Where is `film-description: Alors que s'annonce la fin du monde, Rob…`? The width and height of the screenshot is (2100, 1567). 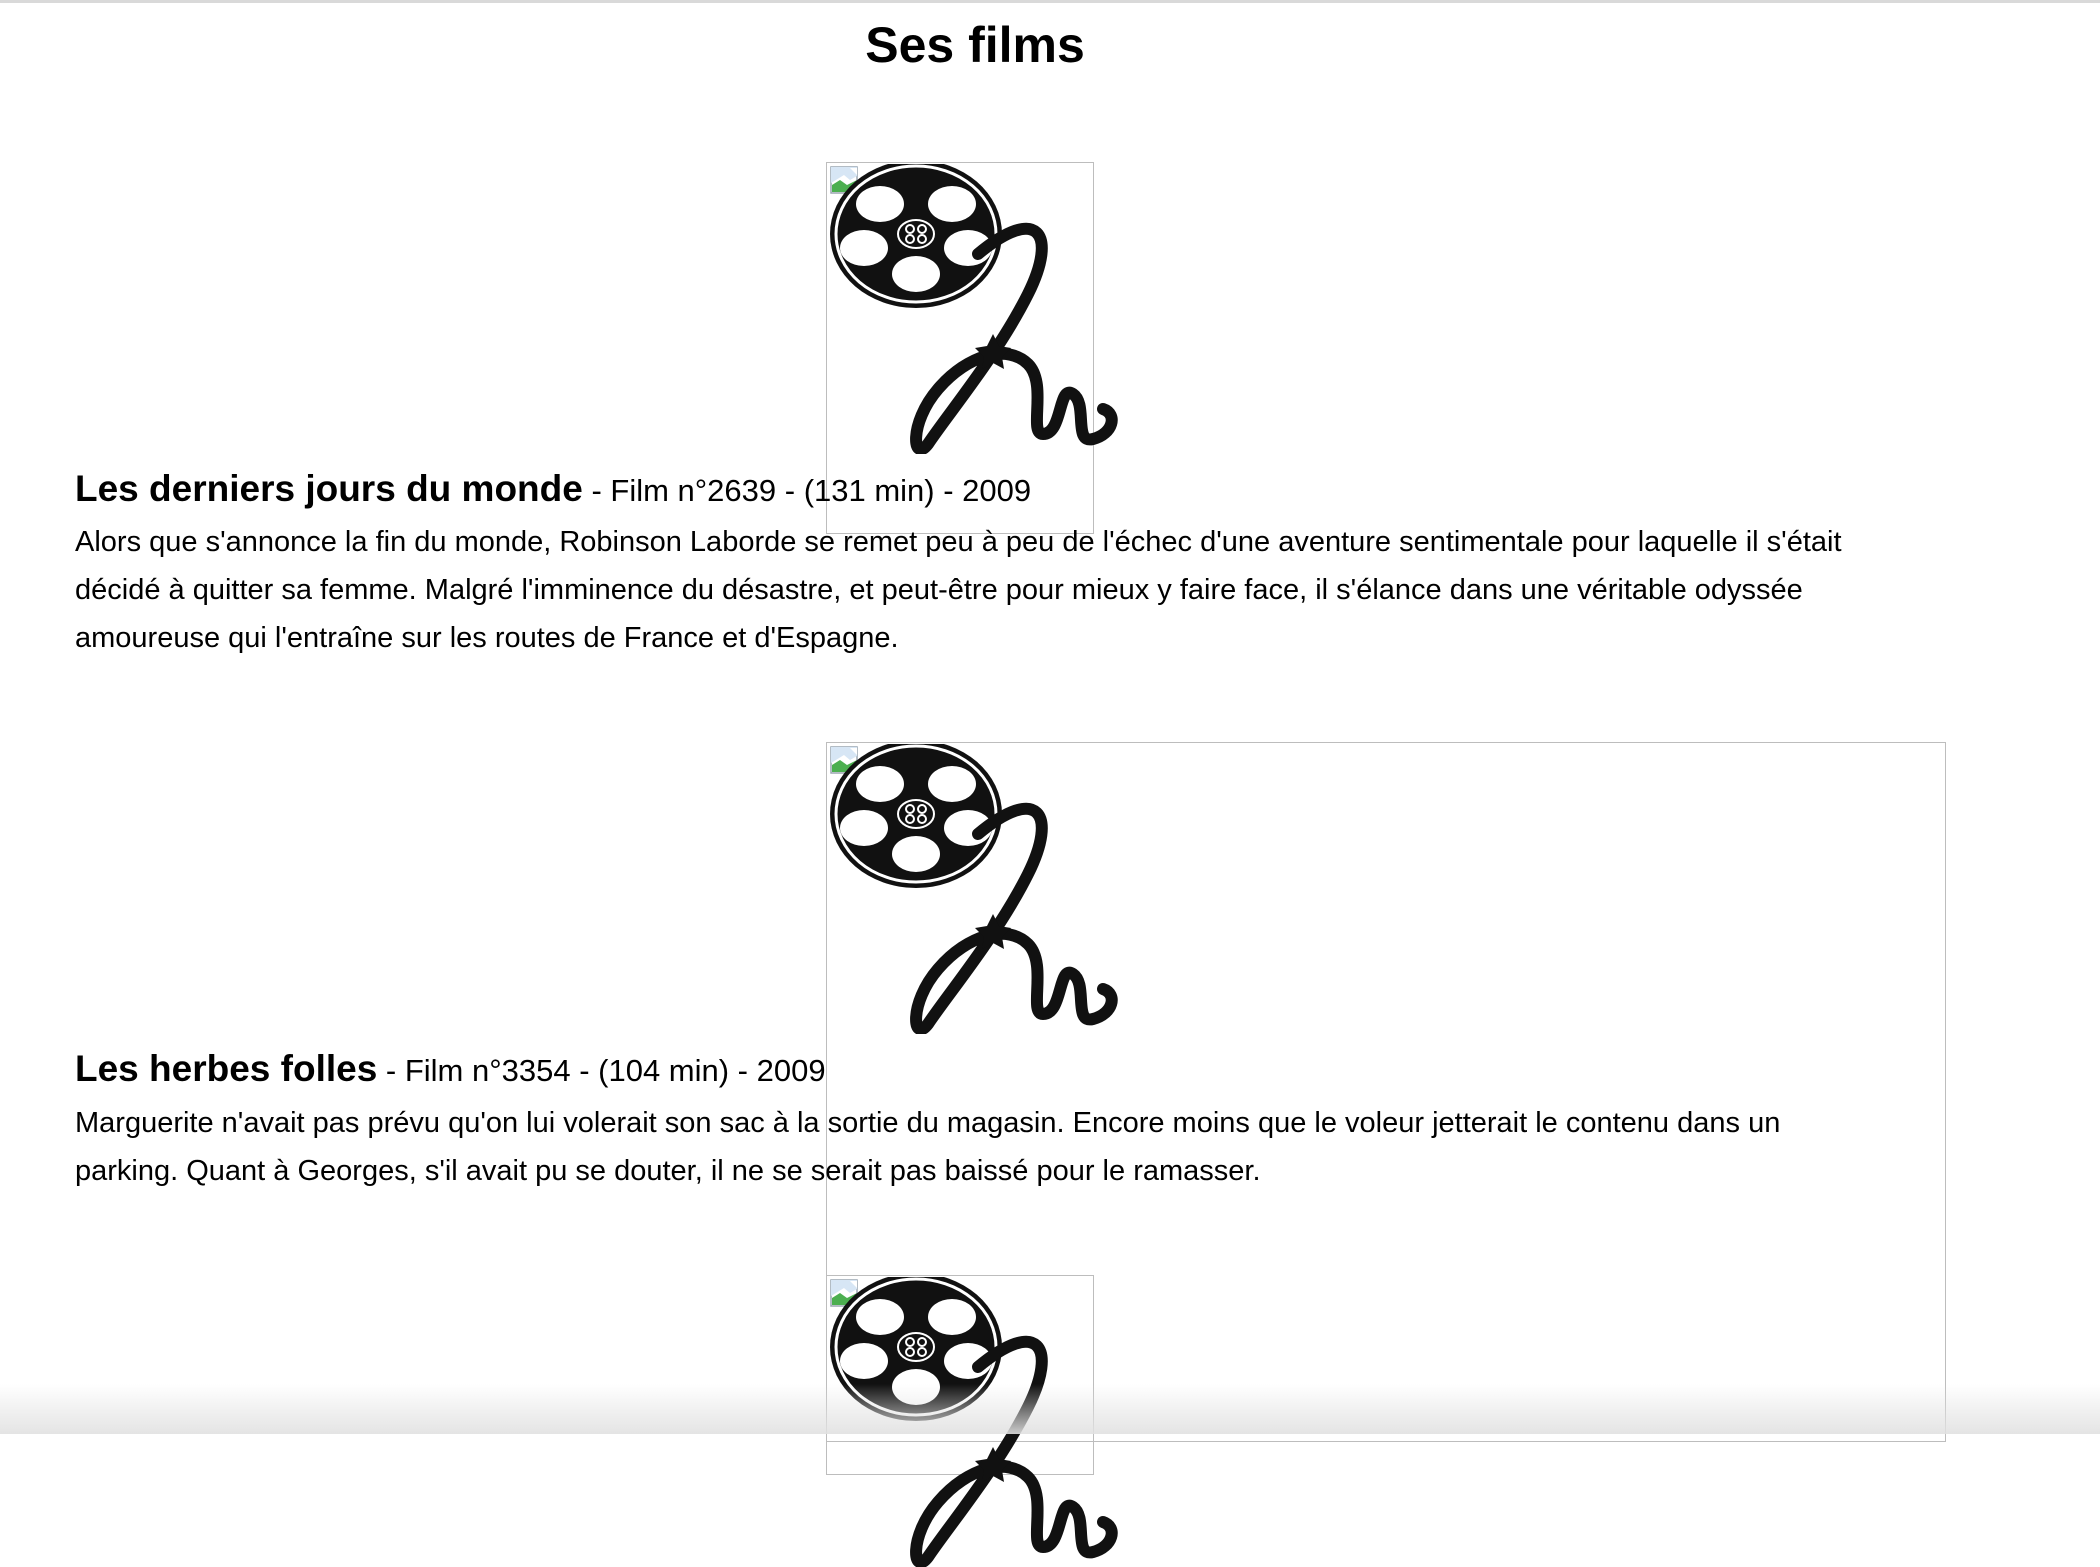 film-description: Alors que s'annonce la fin du monde, Rob… is located at coordinates (958, 590).